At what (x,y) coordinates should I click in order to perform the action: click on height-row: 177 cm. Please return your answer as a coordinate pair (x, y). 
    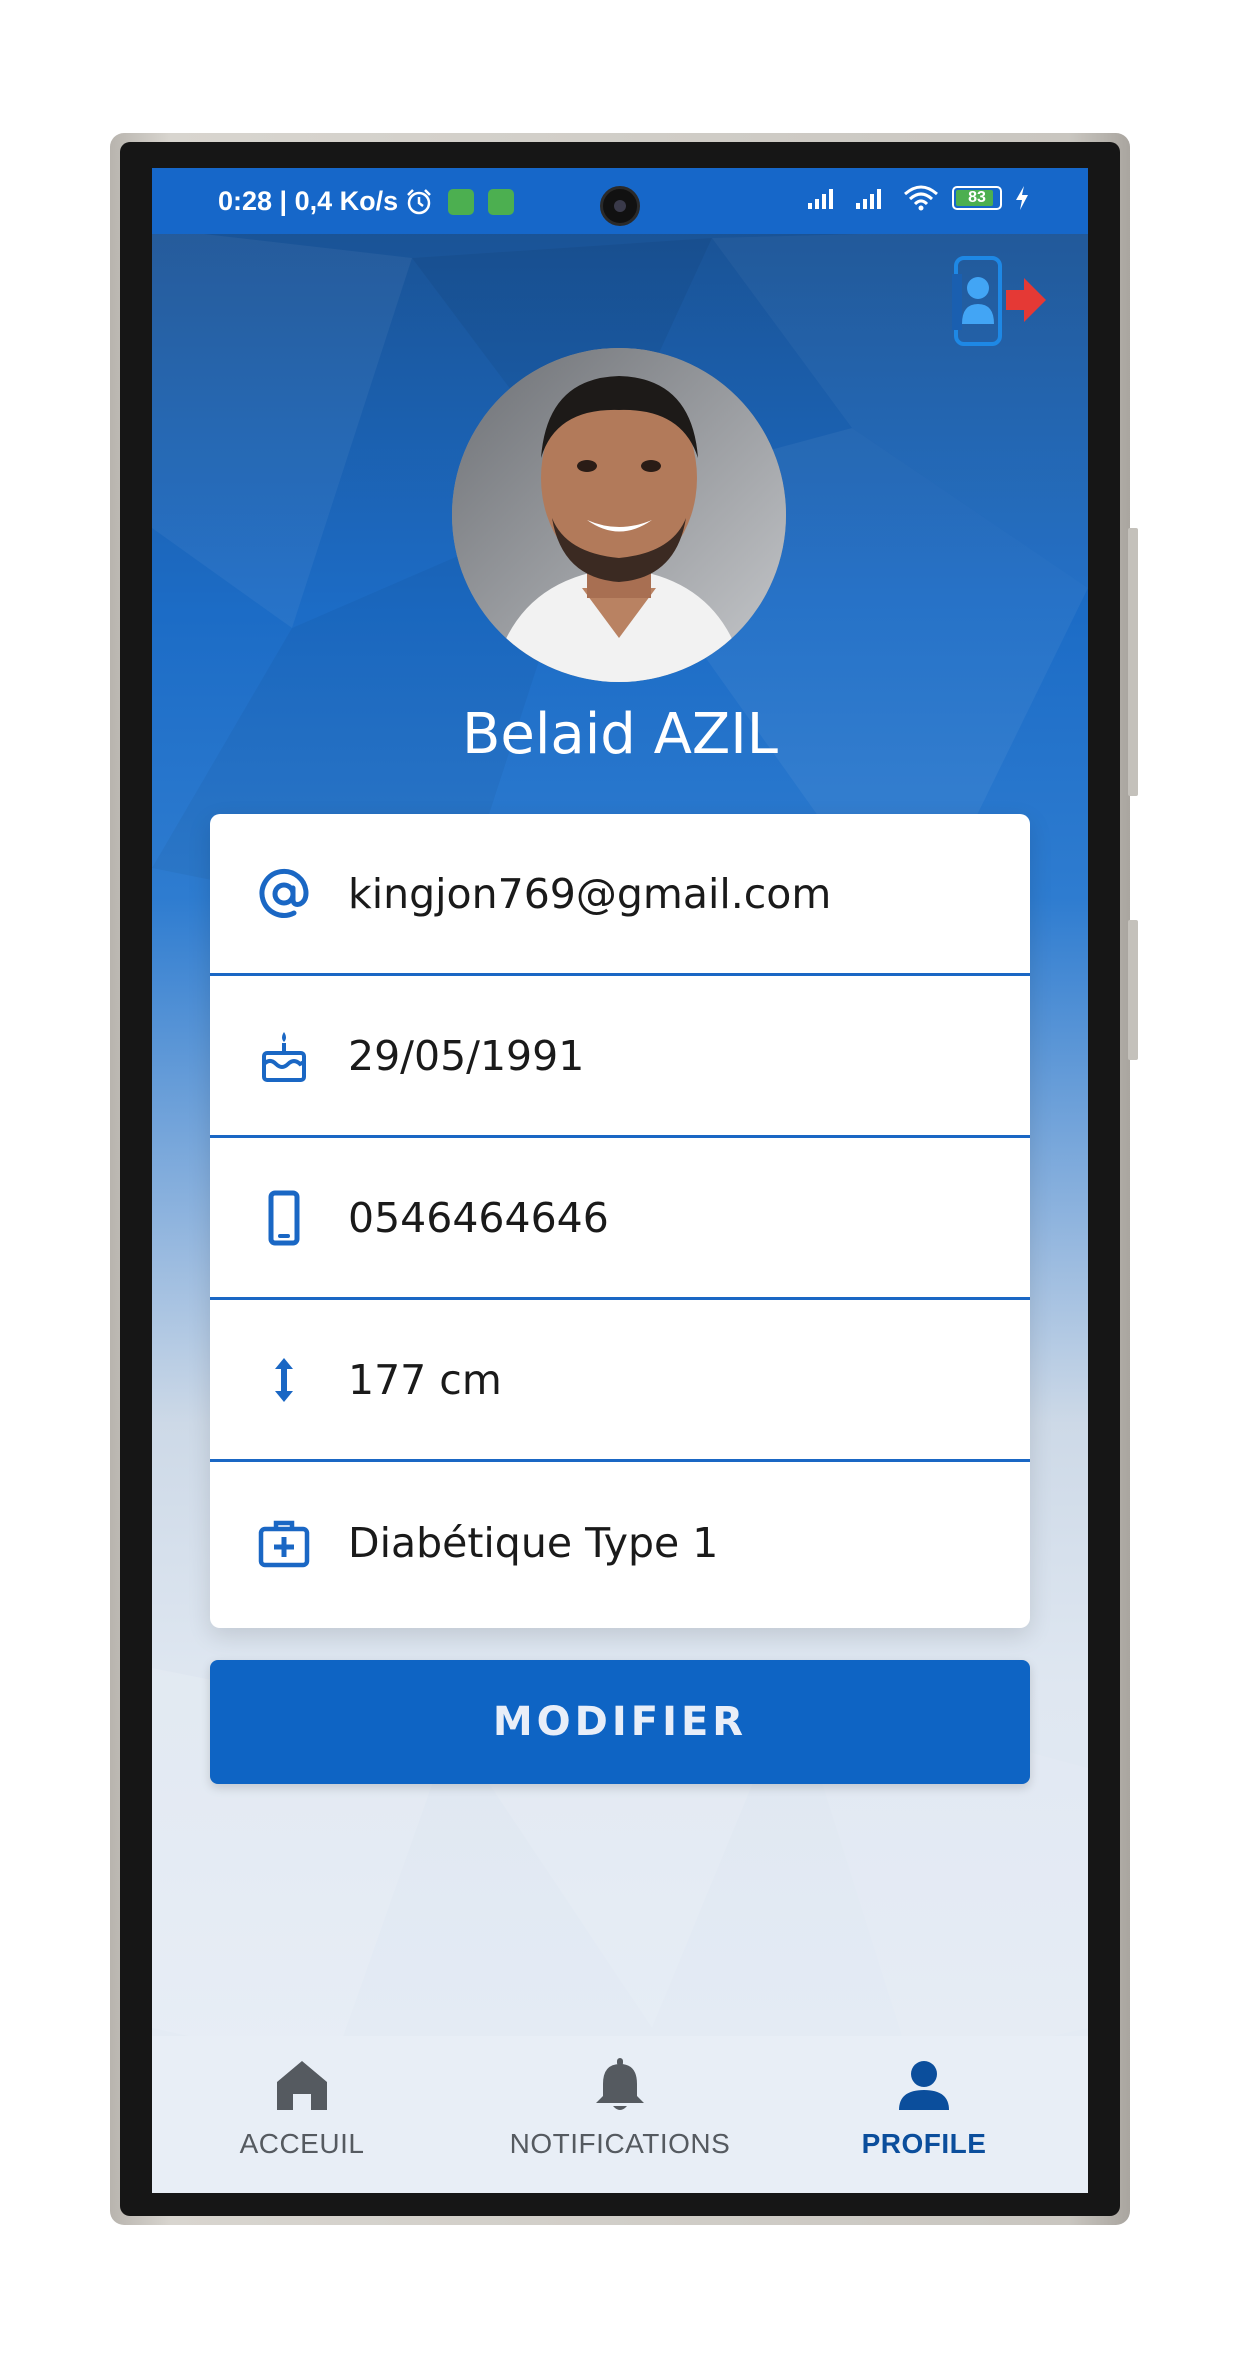
    Looking at the image, I should click on (620, 1381).